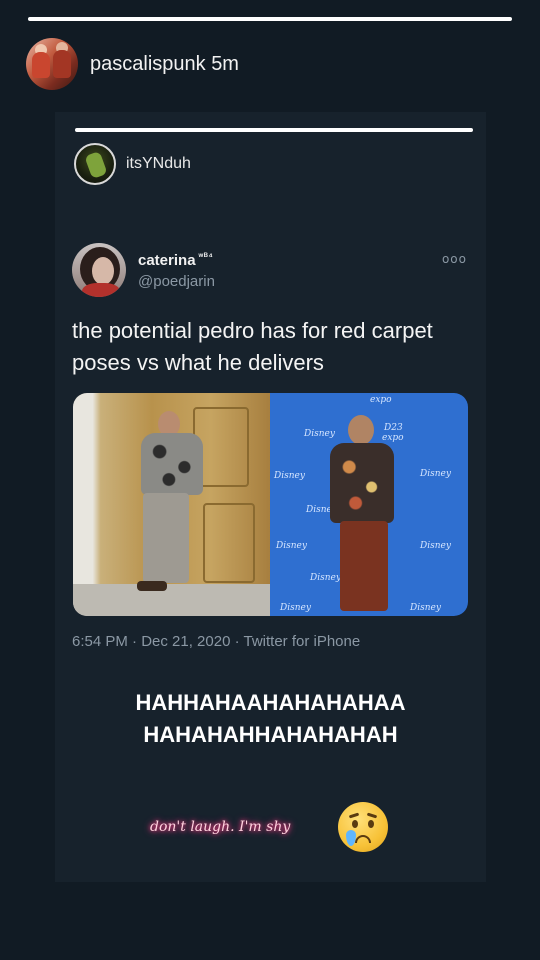 The width and height of the screenshot is (540, 960). Describe the element at coordinates (167, 260) in the screenshot. I see `tweet-name-text: caterina` at that location.